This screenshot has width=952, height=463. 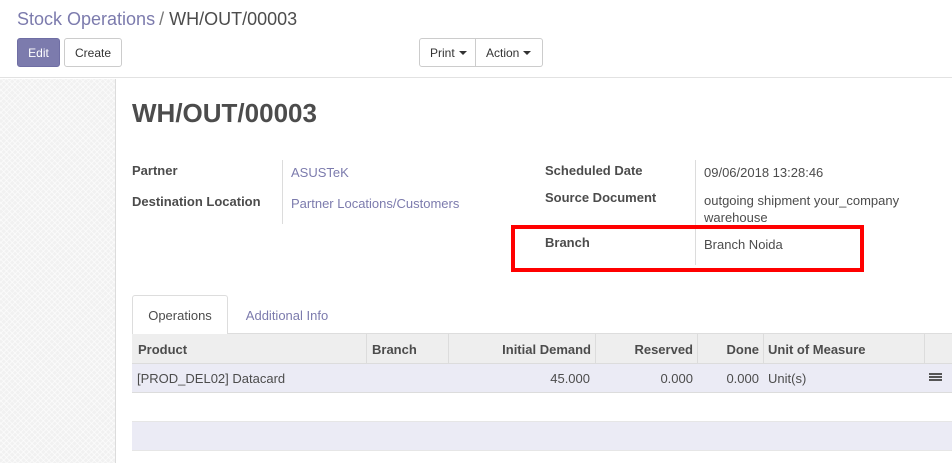 What do you see at coordinates (736, 217) in the screenshot?
I see `source-document-value-line2: warehouse` at bounding box center [736, 217].